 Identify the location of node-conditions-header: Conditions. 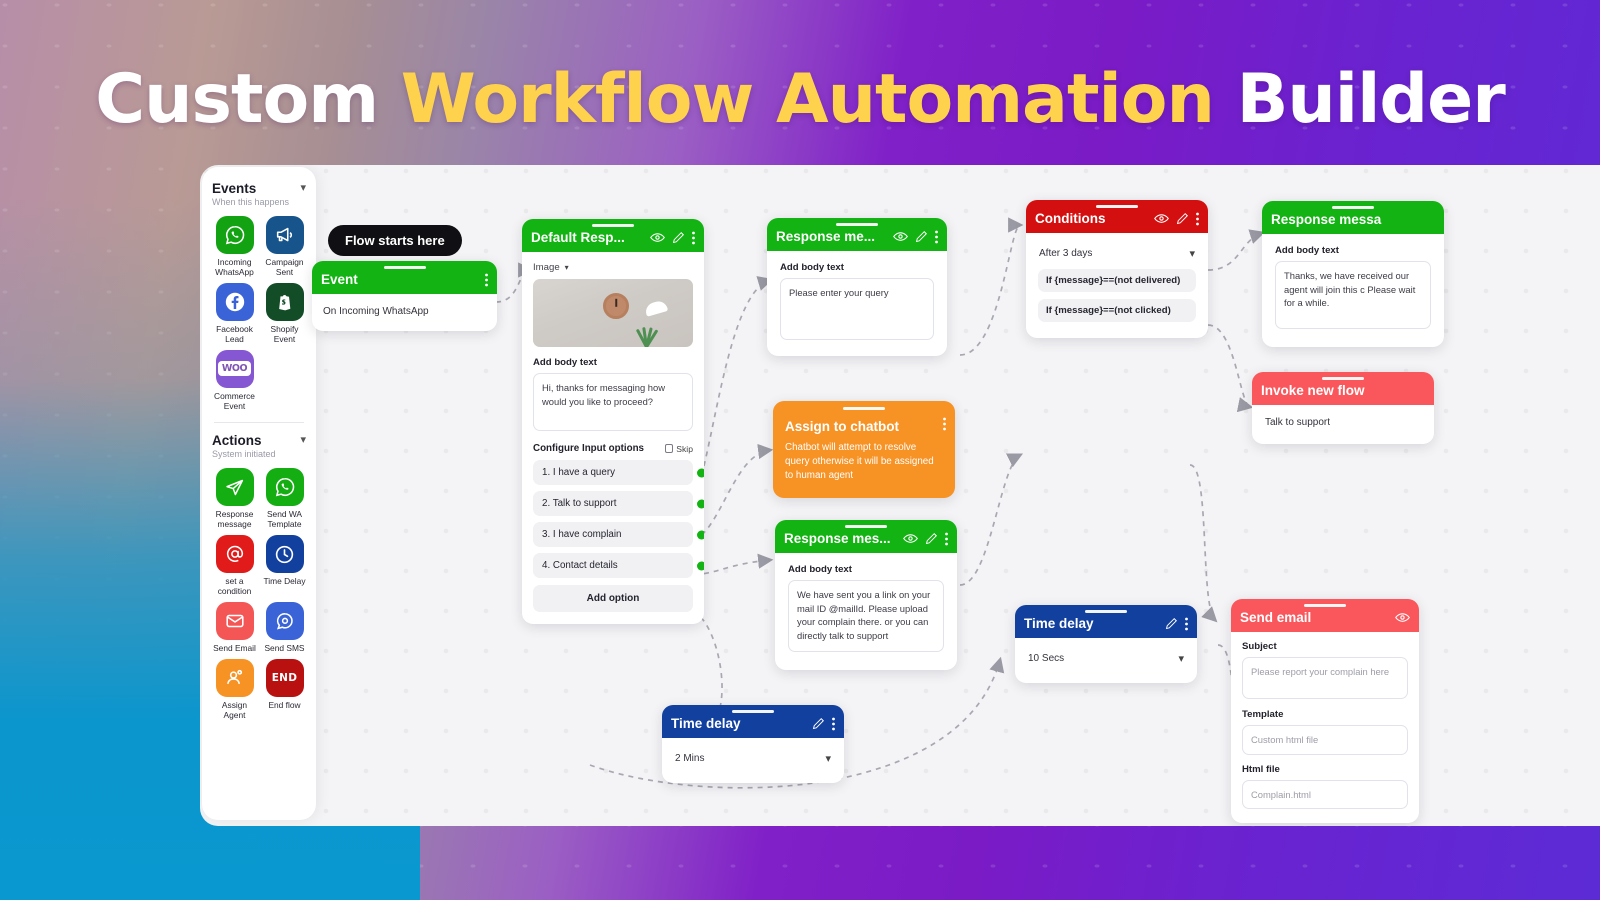
(1117, 216).